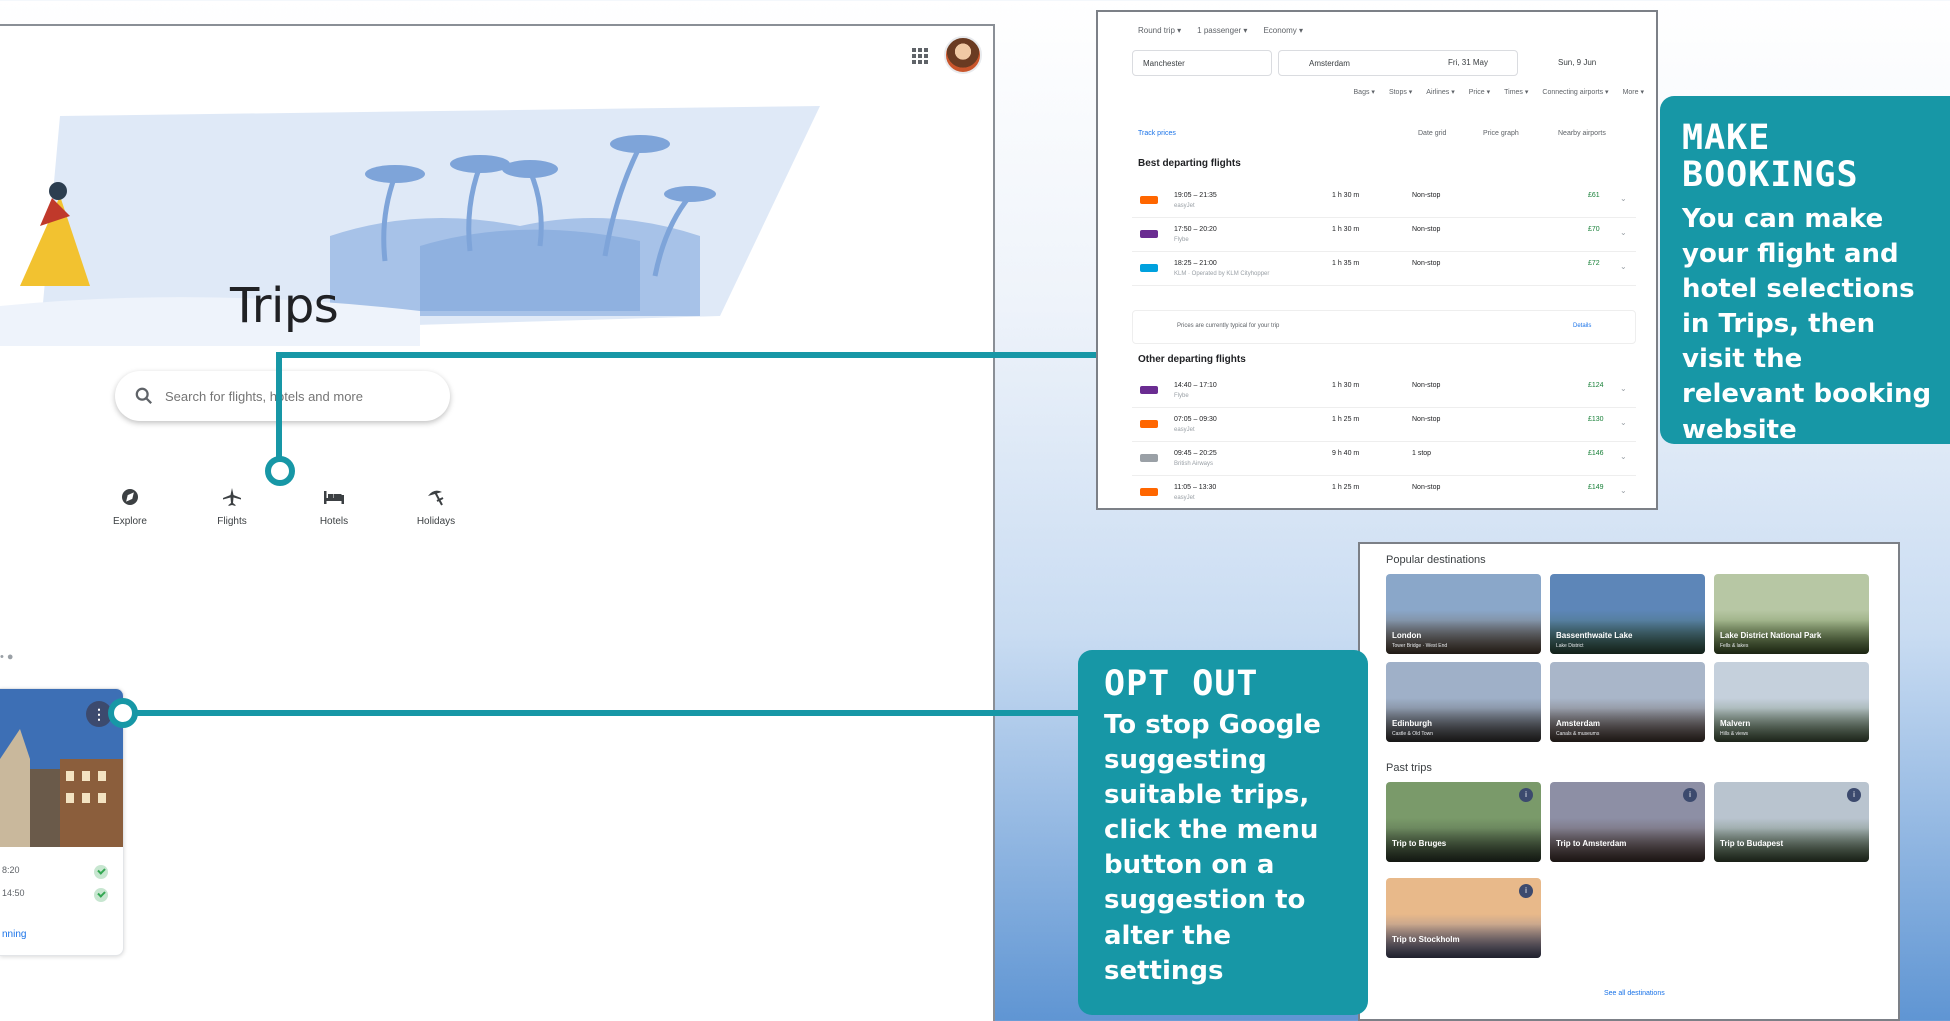 This screenshot has height=1021, width=1950. What do you see at coordinates (1384, 235) in the screenshot?
I see `flight-row: 17:50 – 20:20 Flybe 1 h 30 m Non-stop £70 ⌄` at bounding box center [1384, 235].